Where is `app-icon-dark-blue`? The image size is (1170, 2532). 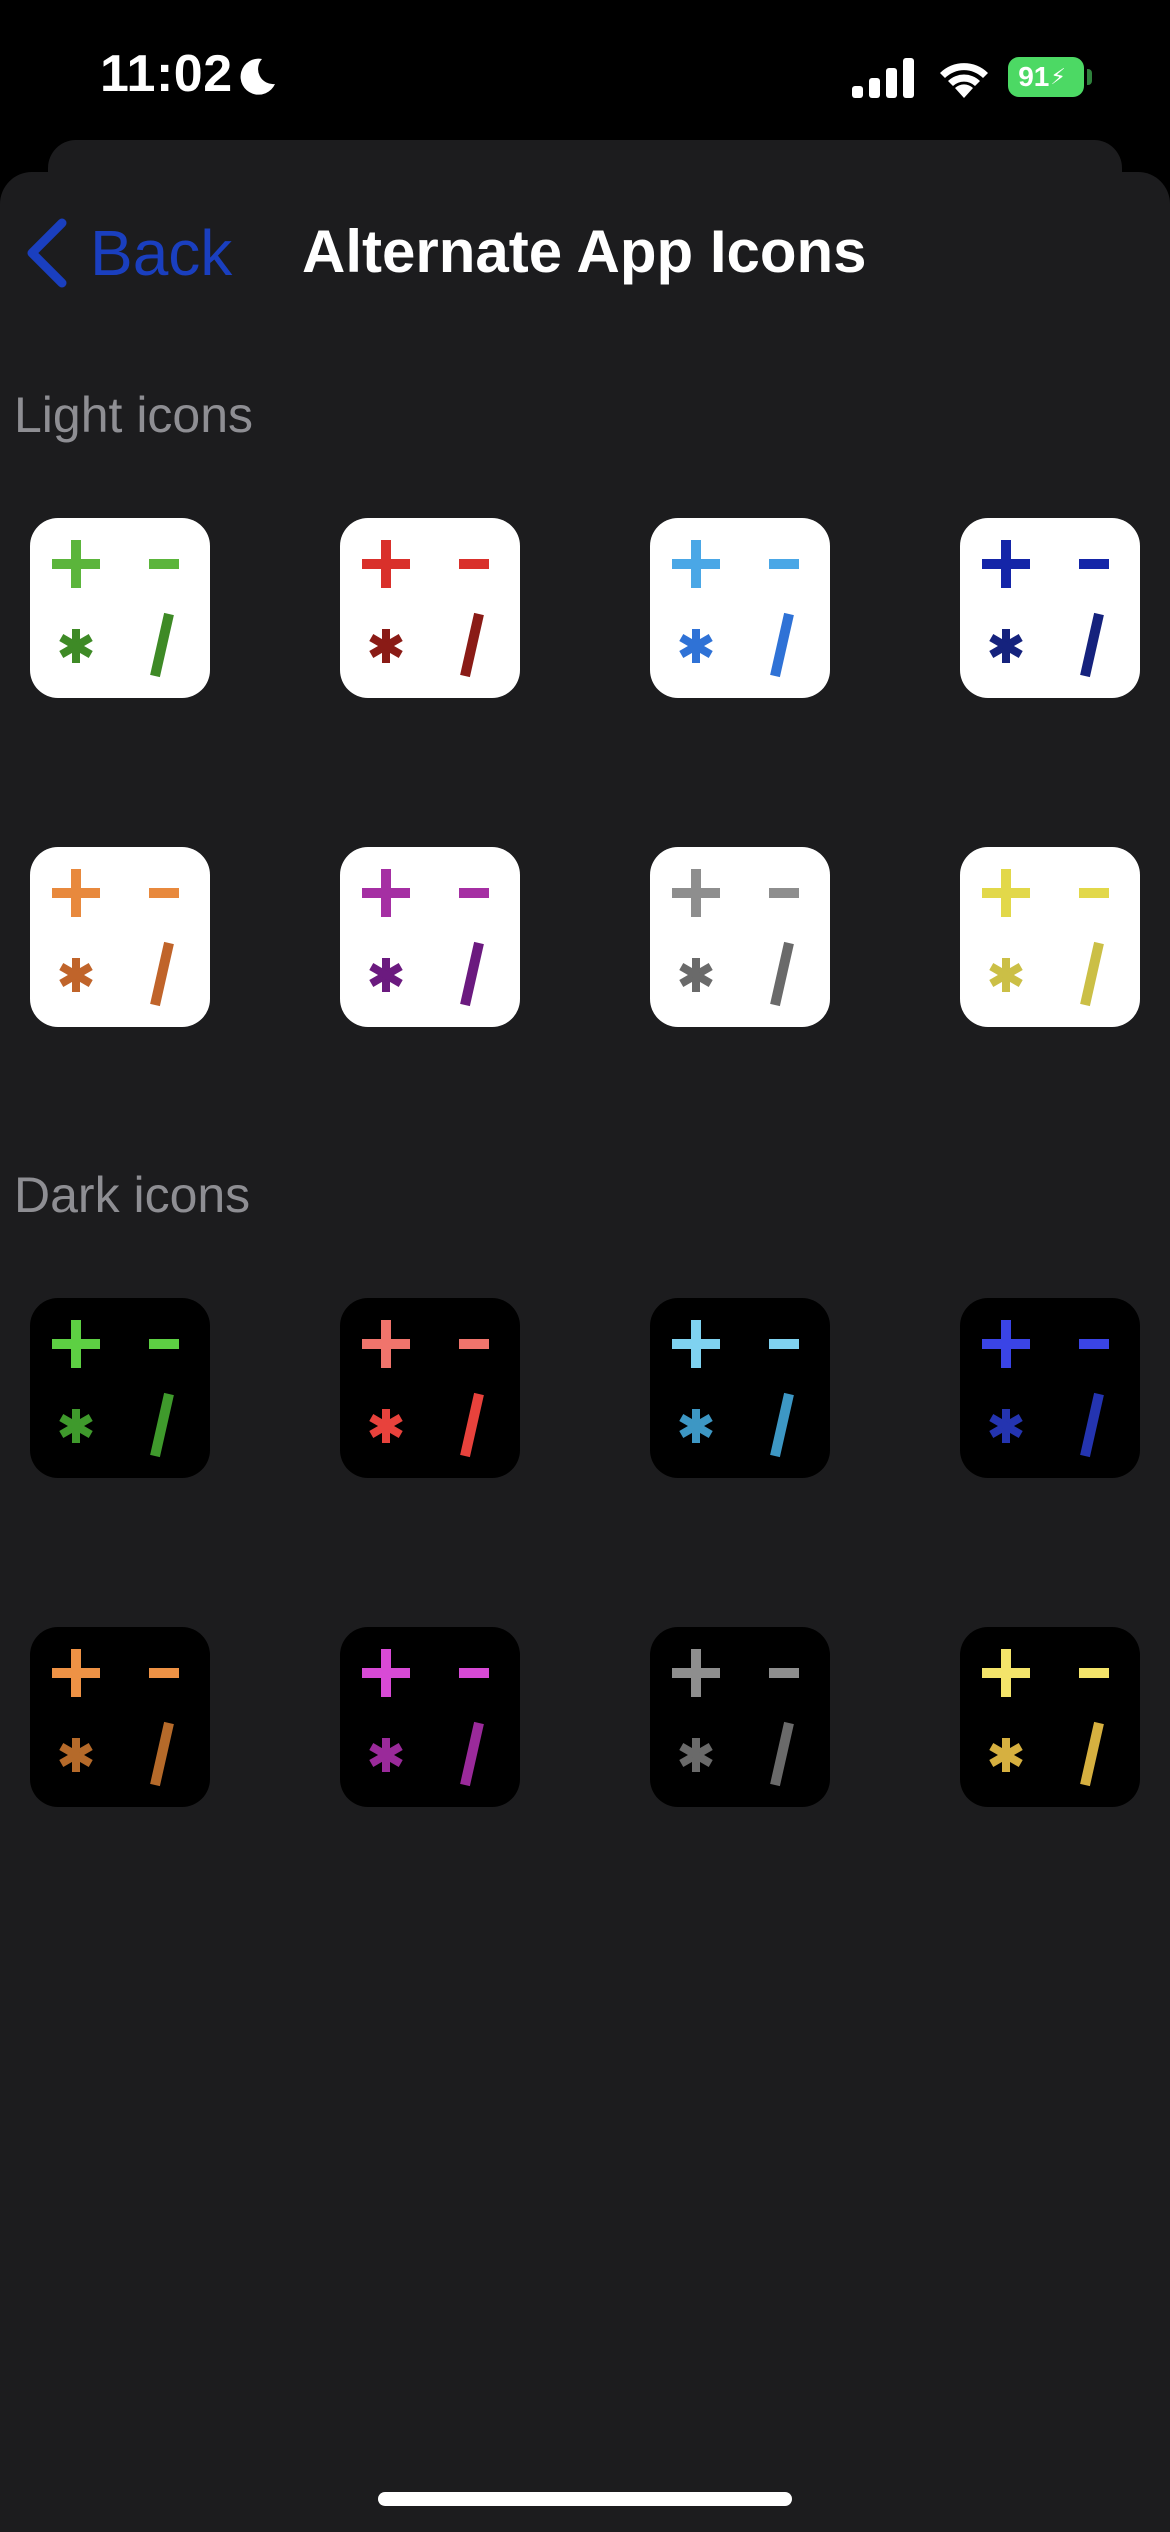 app-icon-dark-blue is located at coordinates (740, 1388).